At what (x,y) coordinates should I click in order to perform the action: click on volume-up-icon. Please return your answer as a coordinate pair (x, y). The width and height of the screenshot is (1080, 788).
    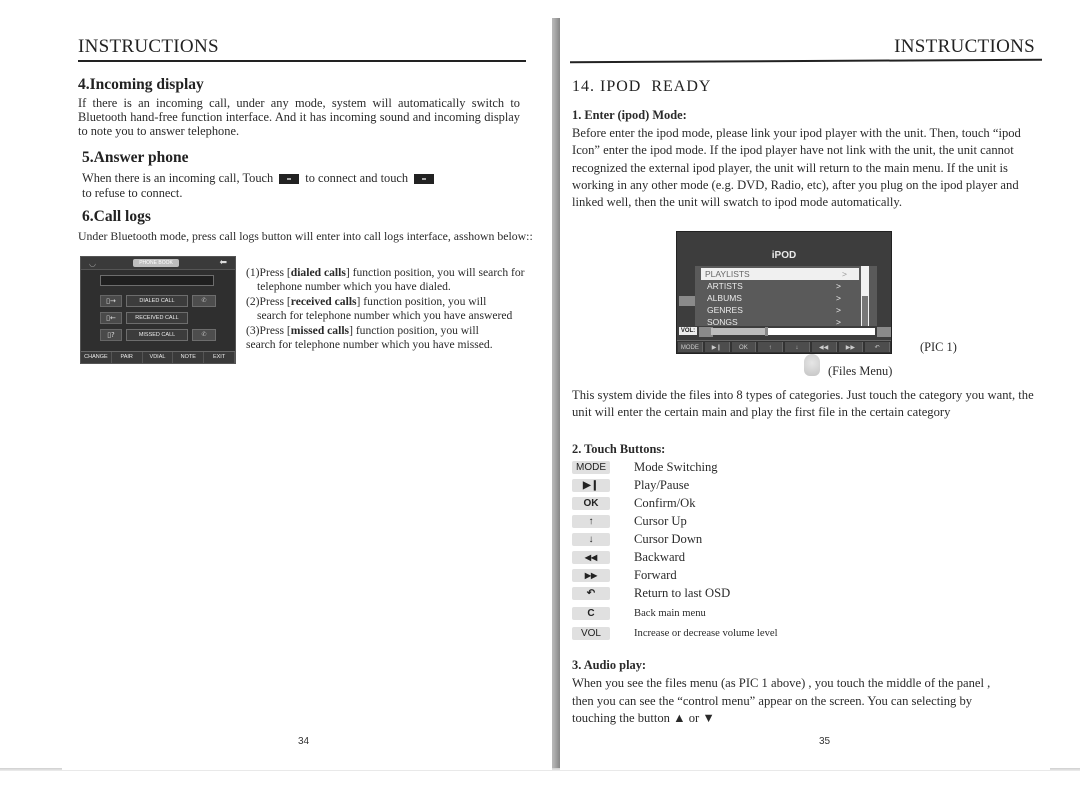
    Looking at the image, I should click on (884, 332).